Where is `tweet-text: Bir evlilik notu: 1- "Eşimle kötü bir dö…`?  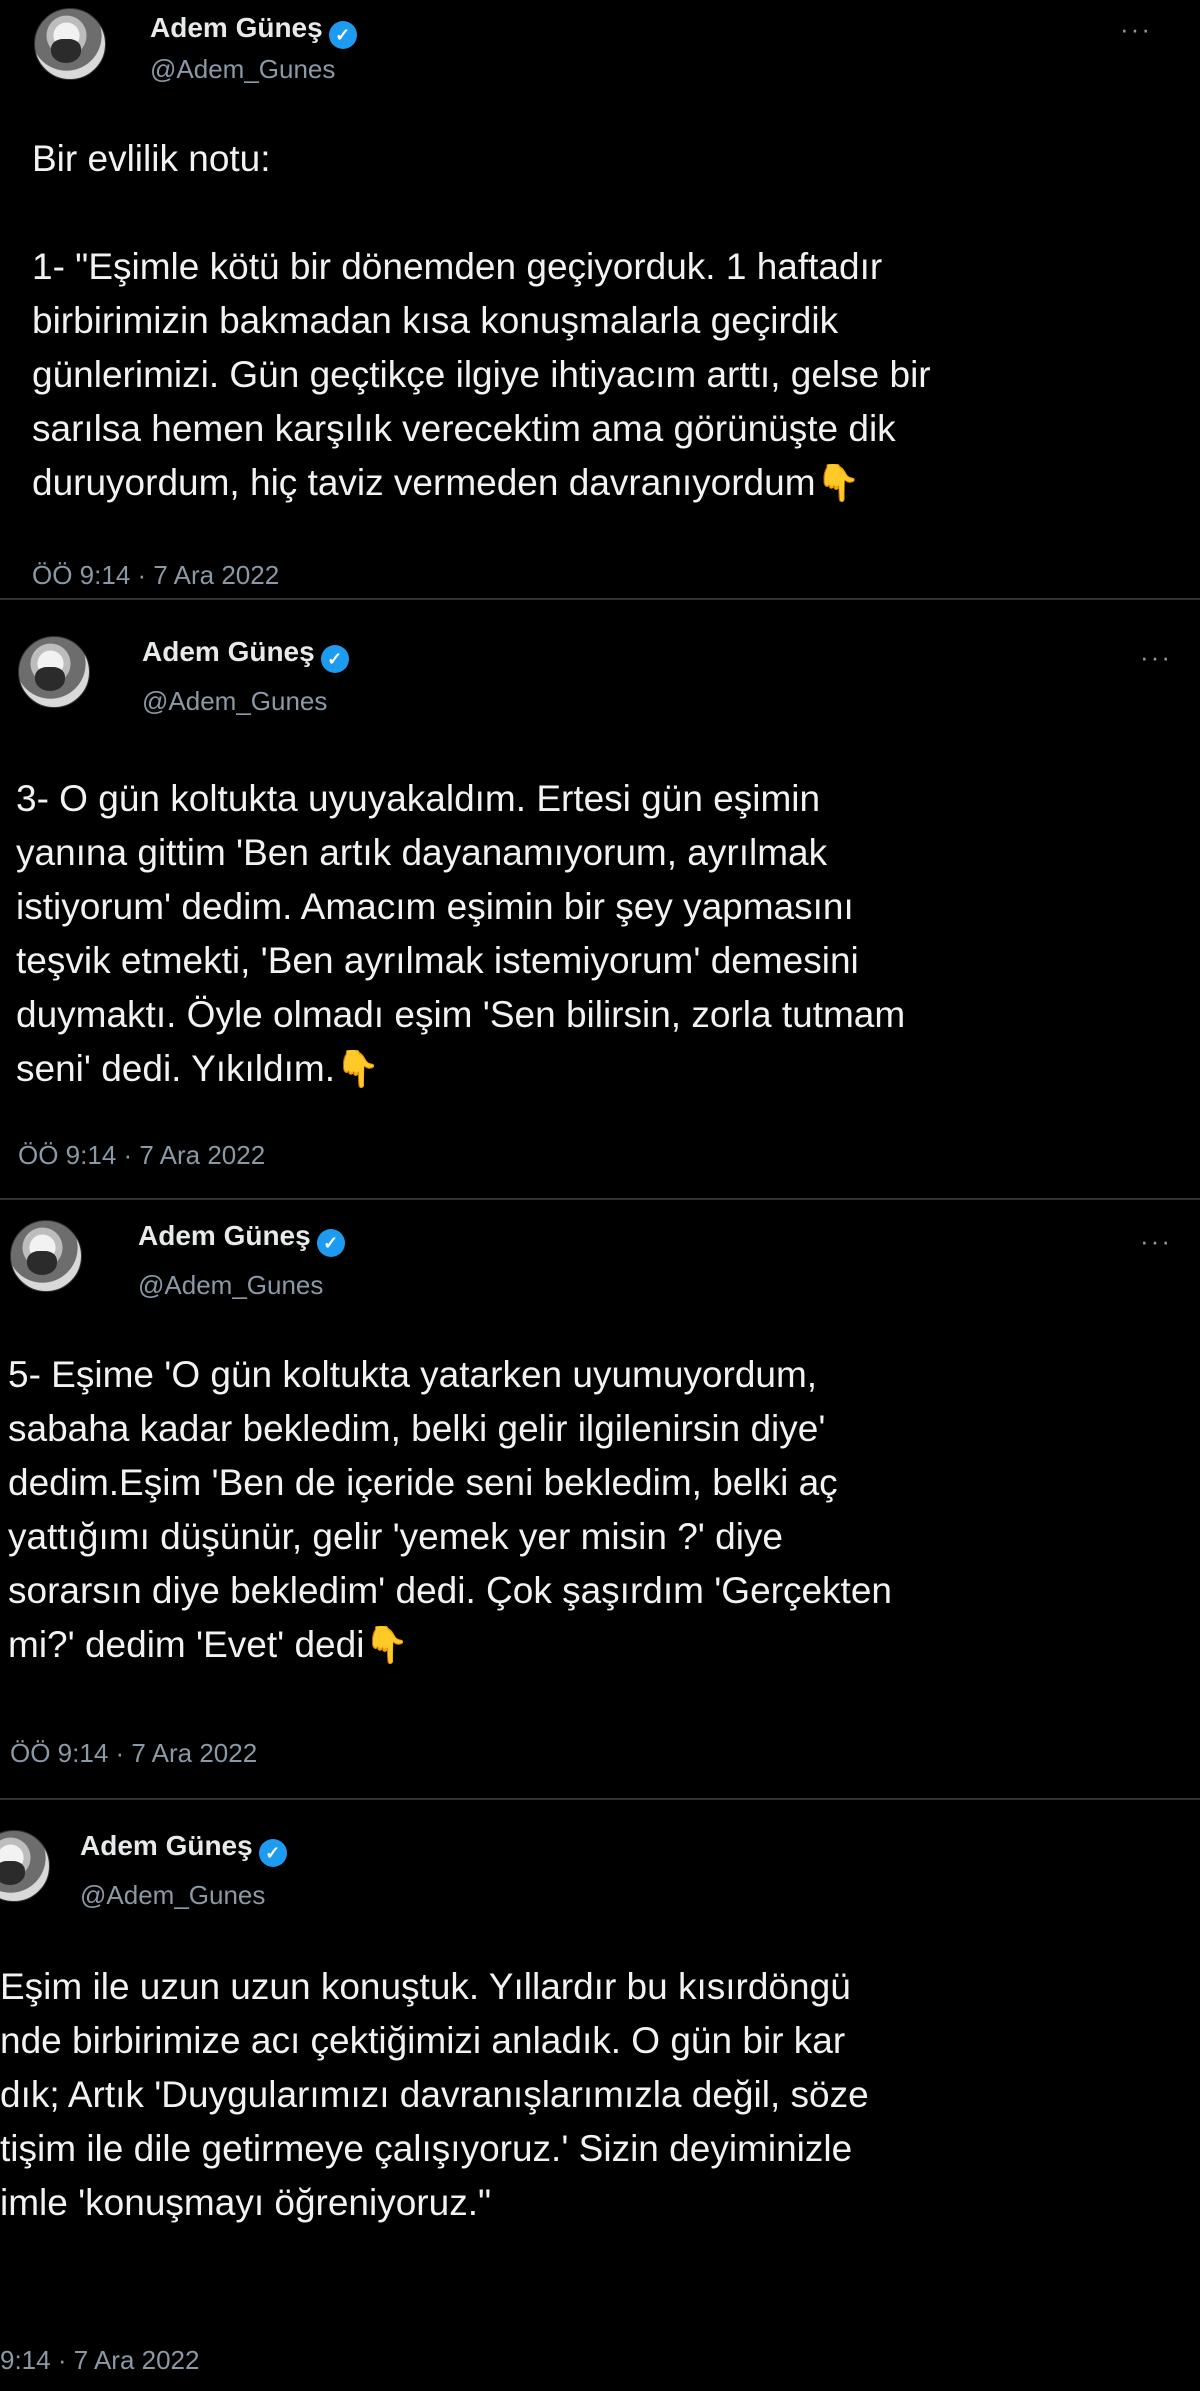 tweet-text: Bir evlilik notu: 1- "Eşimle kötü bir dö… is located at coordinates (481, 321).